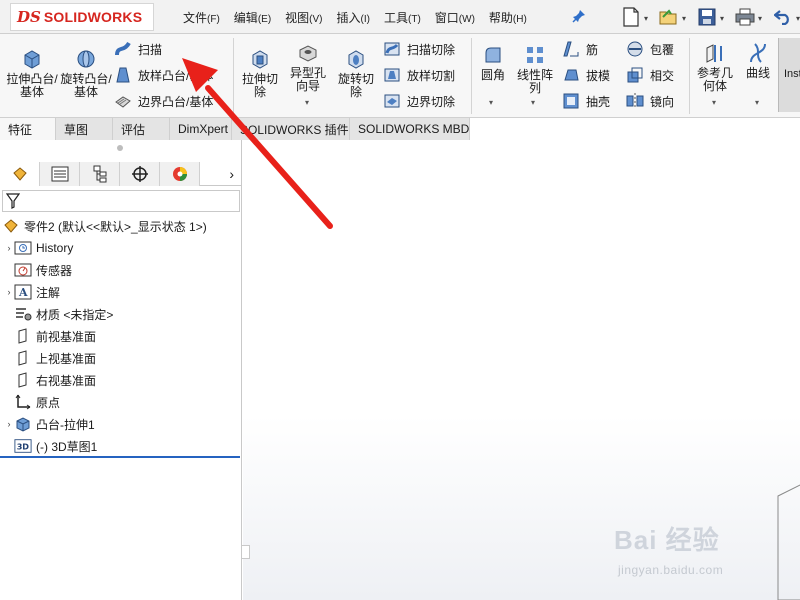  I want to click on svg-text: A, so click(23, 292).